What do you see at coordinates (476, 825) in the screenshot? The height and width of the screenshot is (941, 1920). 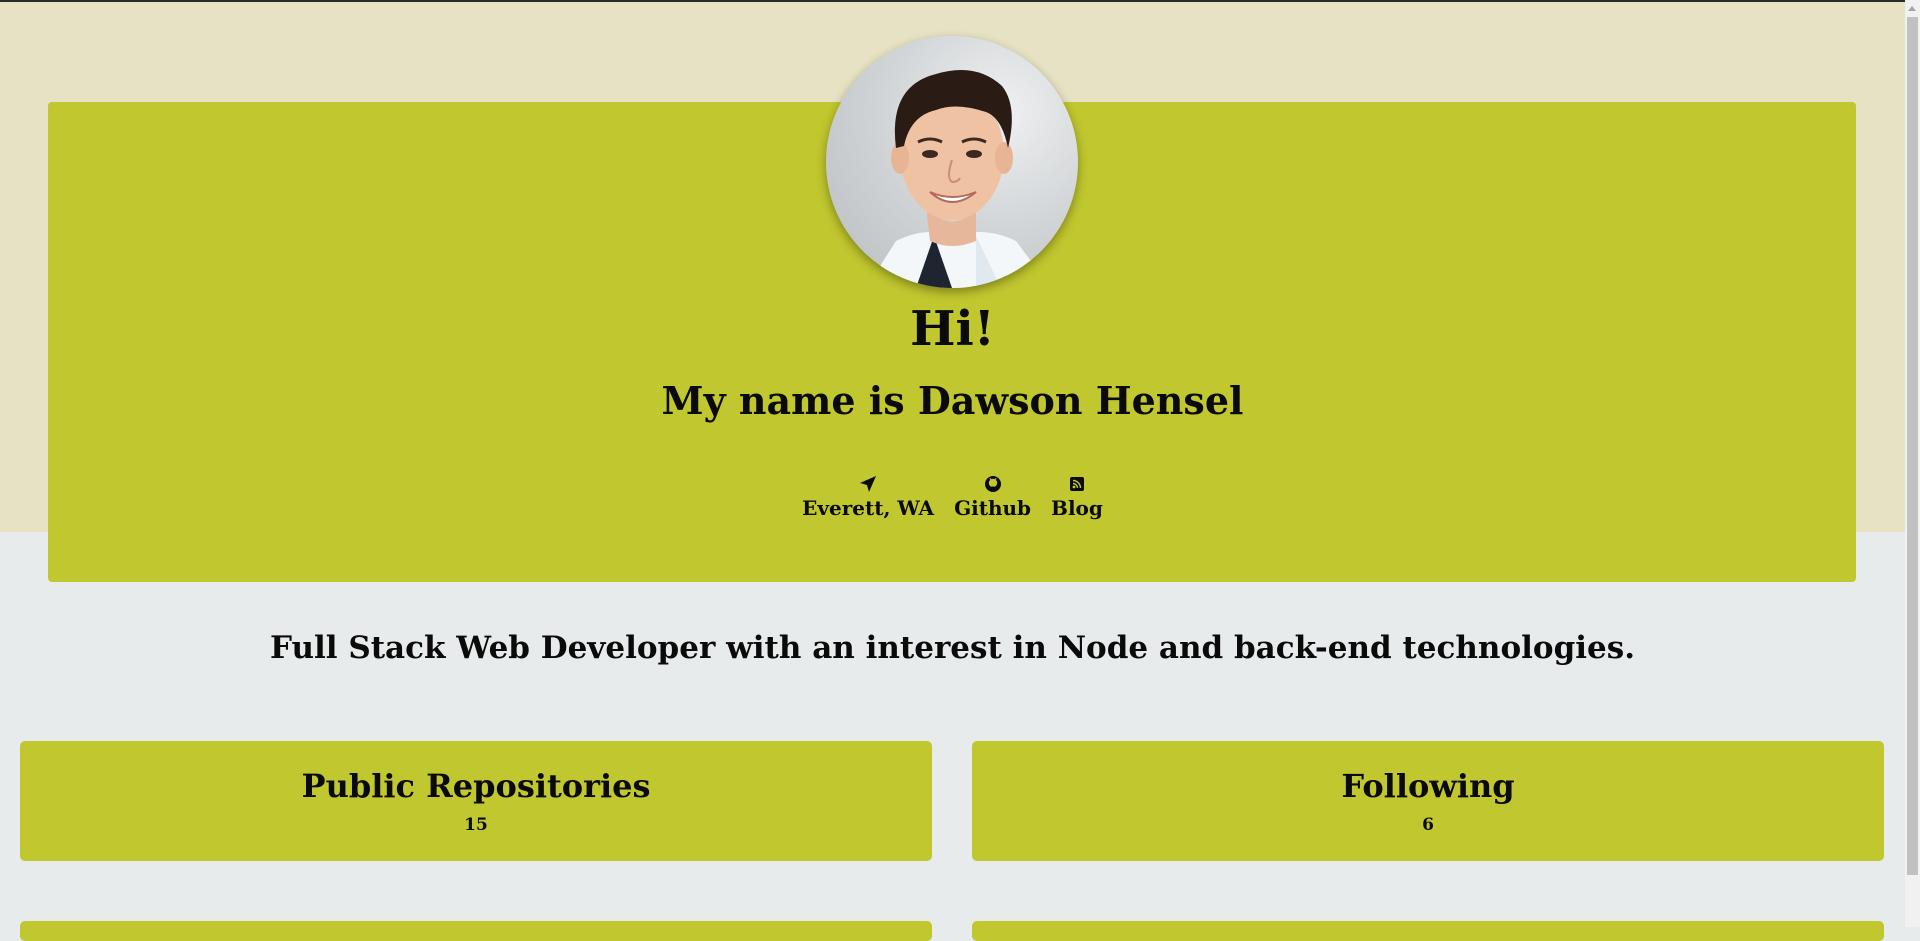 I see `stat-value: 15` at bounding box center [476, 825].